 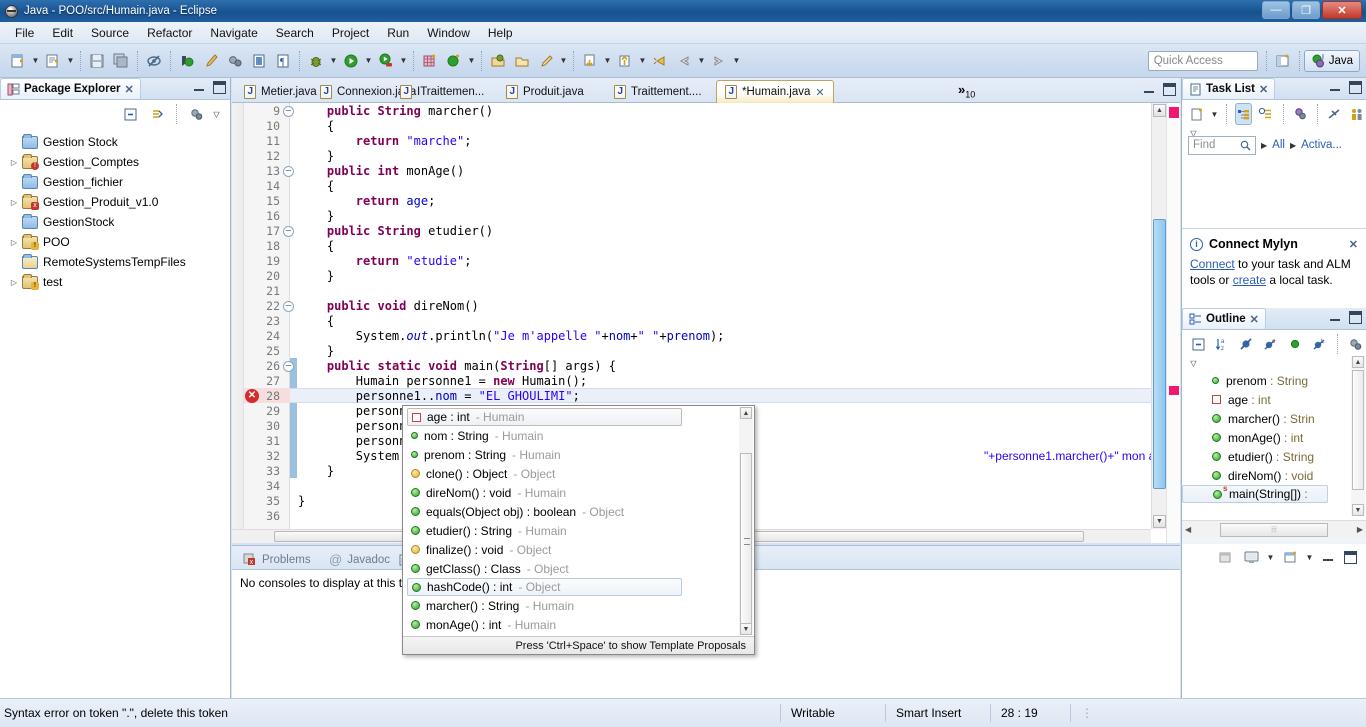 What do you see at coordinates (1246, 344) in the screenshot?
I see `hide-fields-icon` at bounding box center [1246, 344].